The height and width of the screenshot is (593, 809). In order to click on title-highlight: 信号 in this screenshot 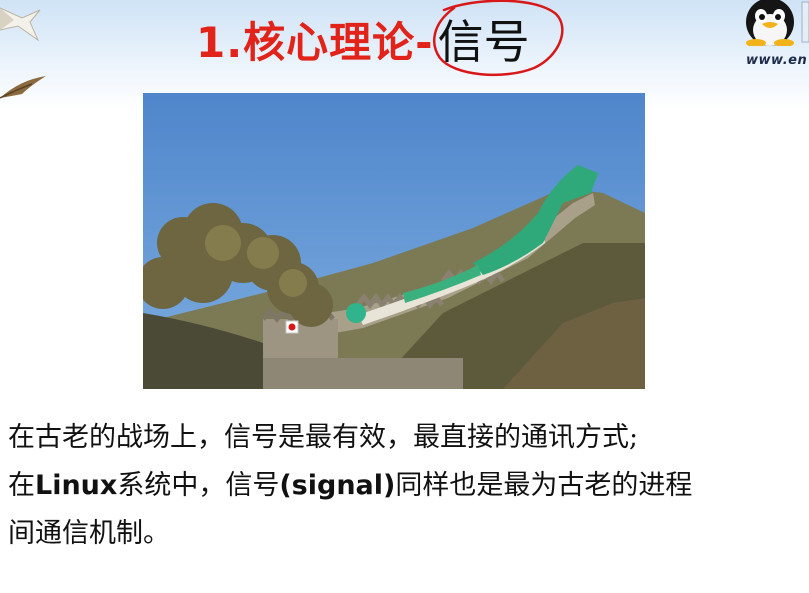, I will do `click(483, 42)`.